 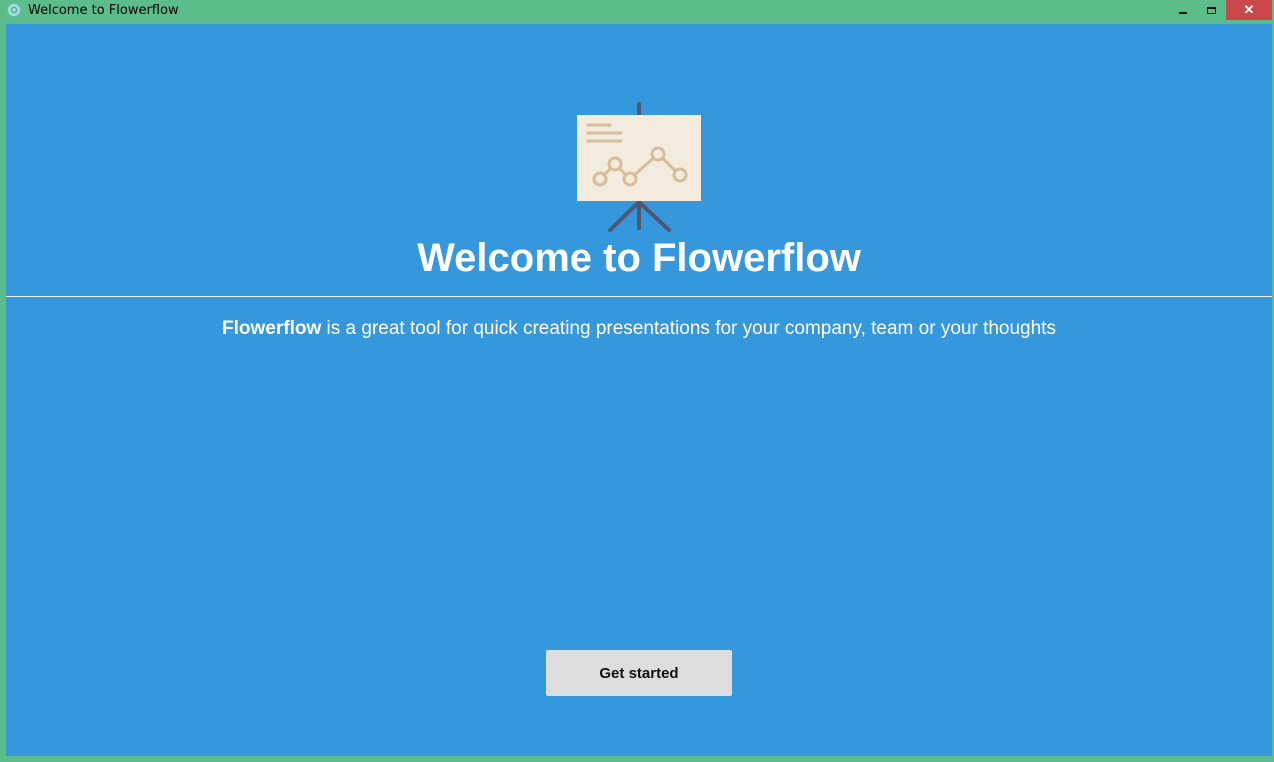 What do you see at coordinates (639, 258) in the screenshot?
I see `page-title: Welcome to Flowerflow` at bounding box center [639, 258].